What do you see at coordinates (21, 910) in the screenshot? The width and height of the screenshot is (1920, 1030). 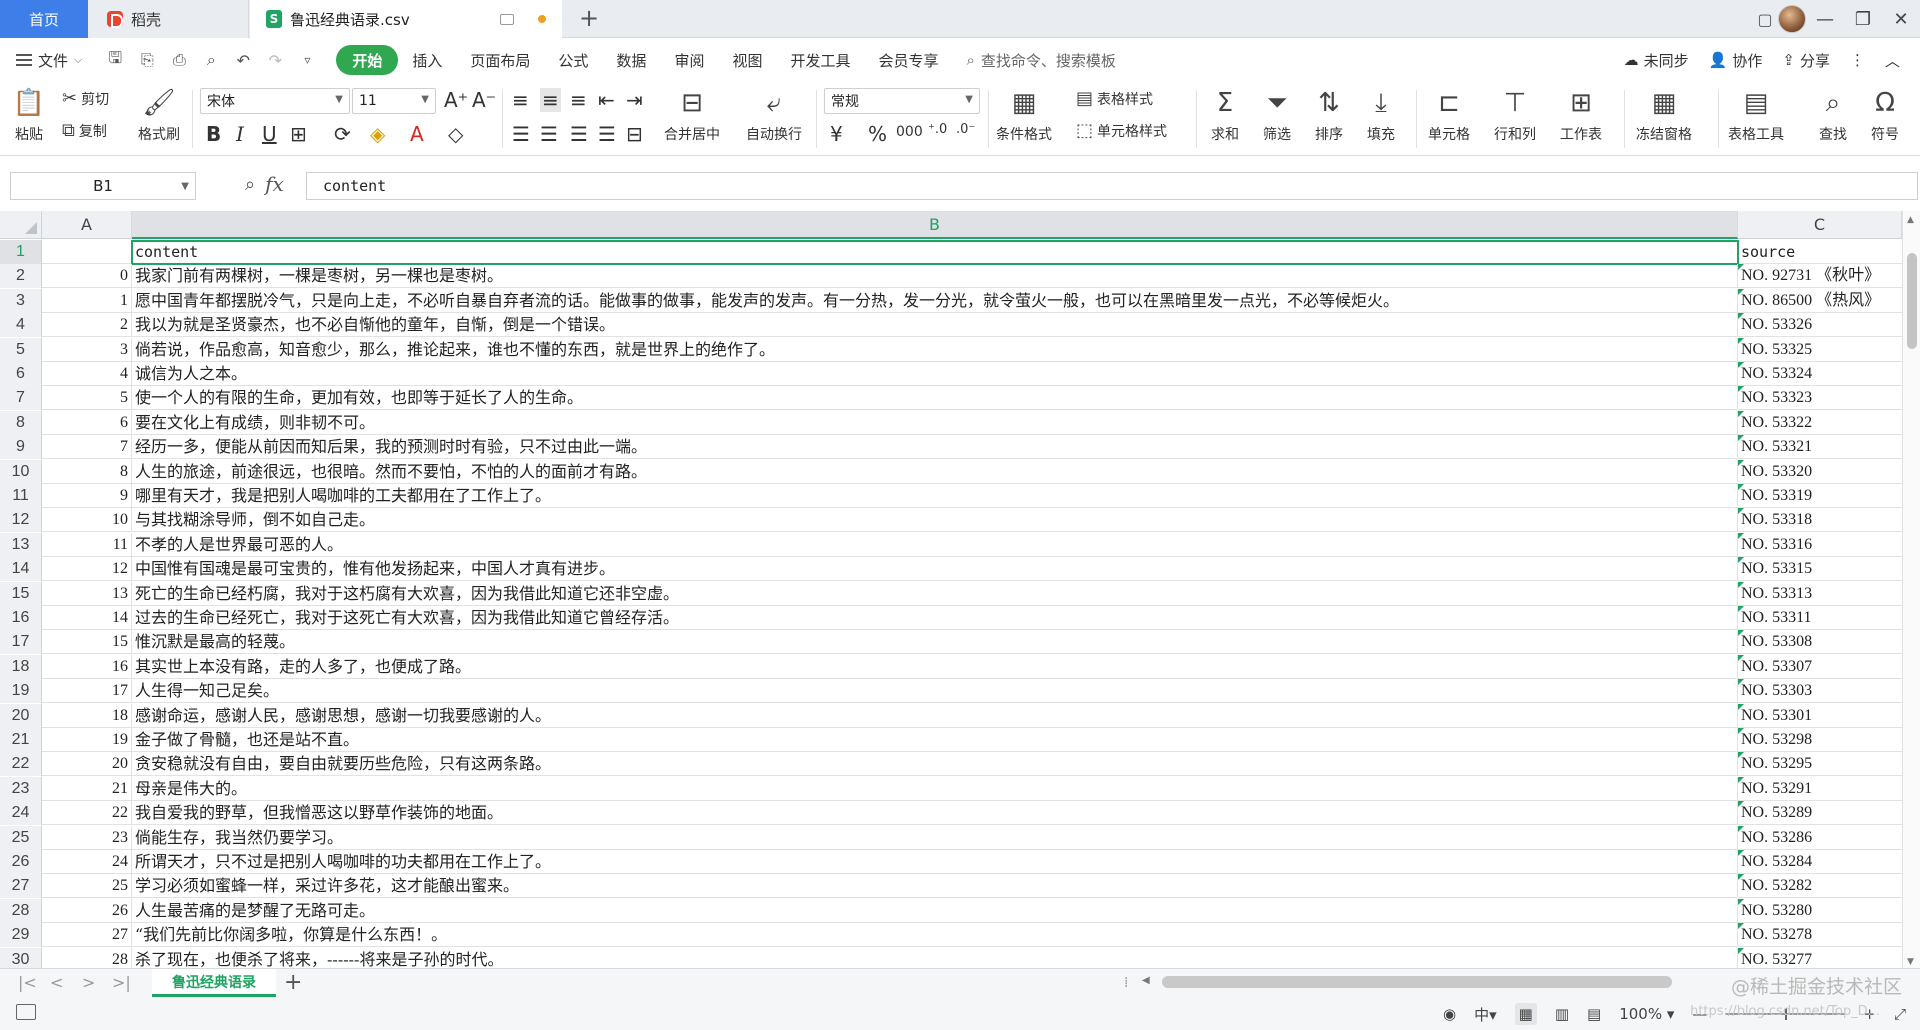 I see `row-header: 28` at bounding box center [21, 910].